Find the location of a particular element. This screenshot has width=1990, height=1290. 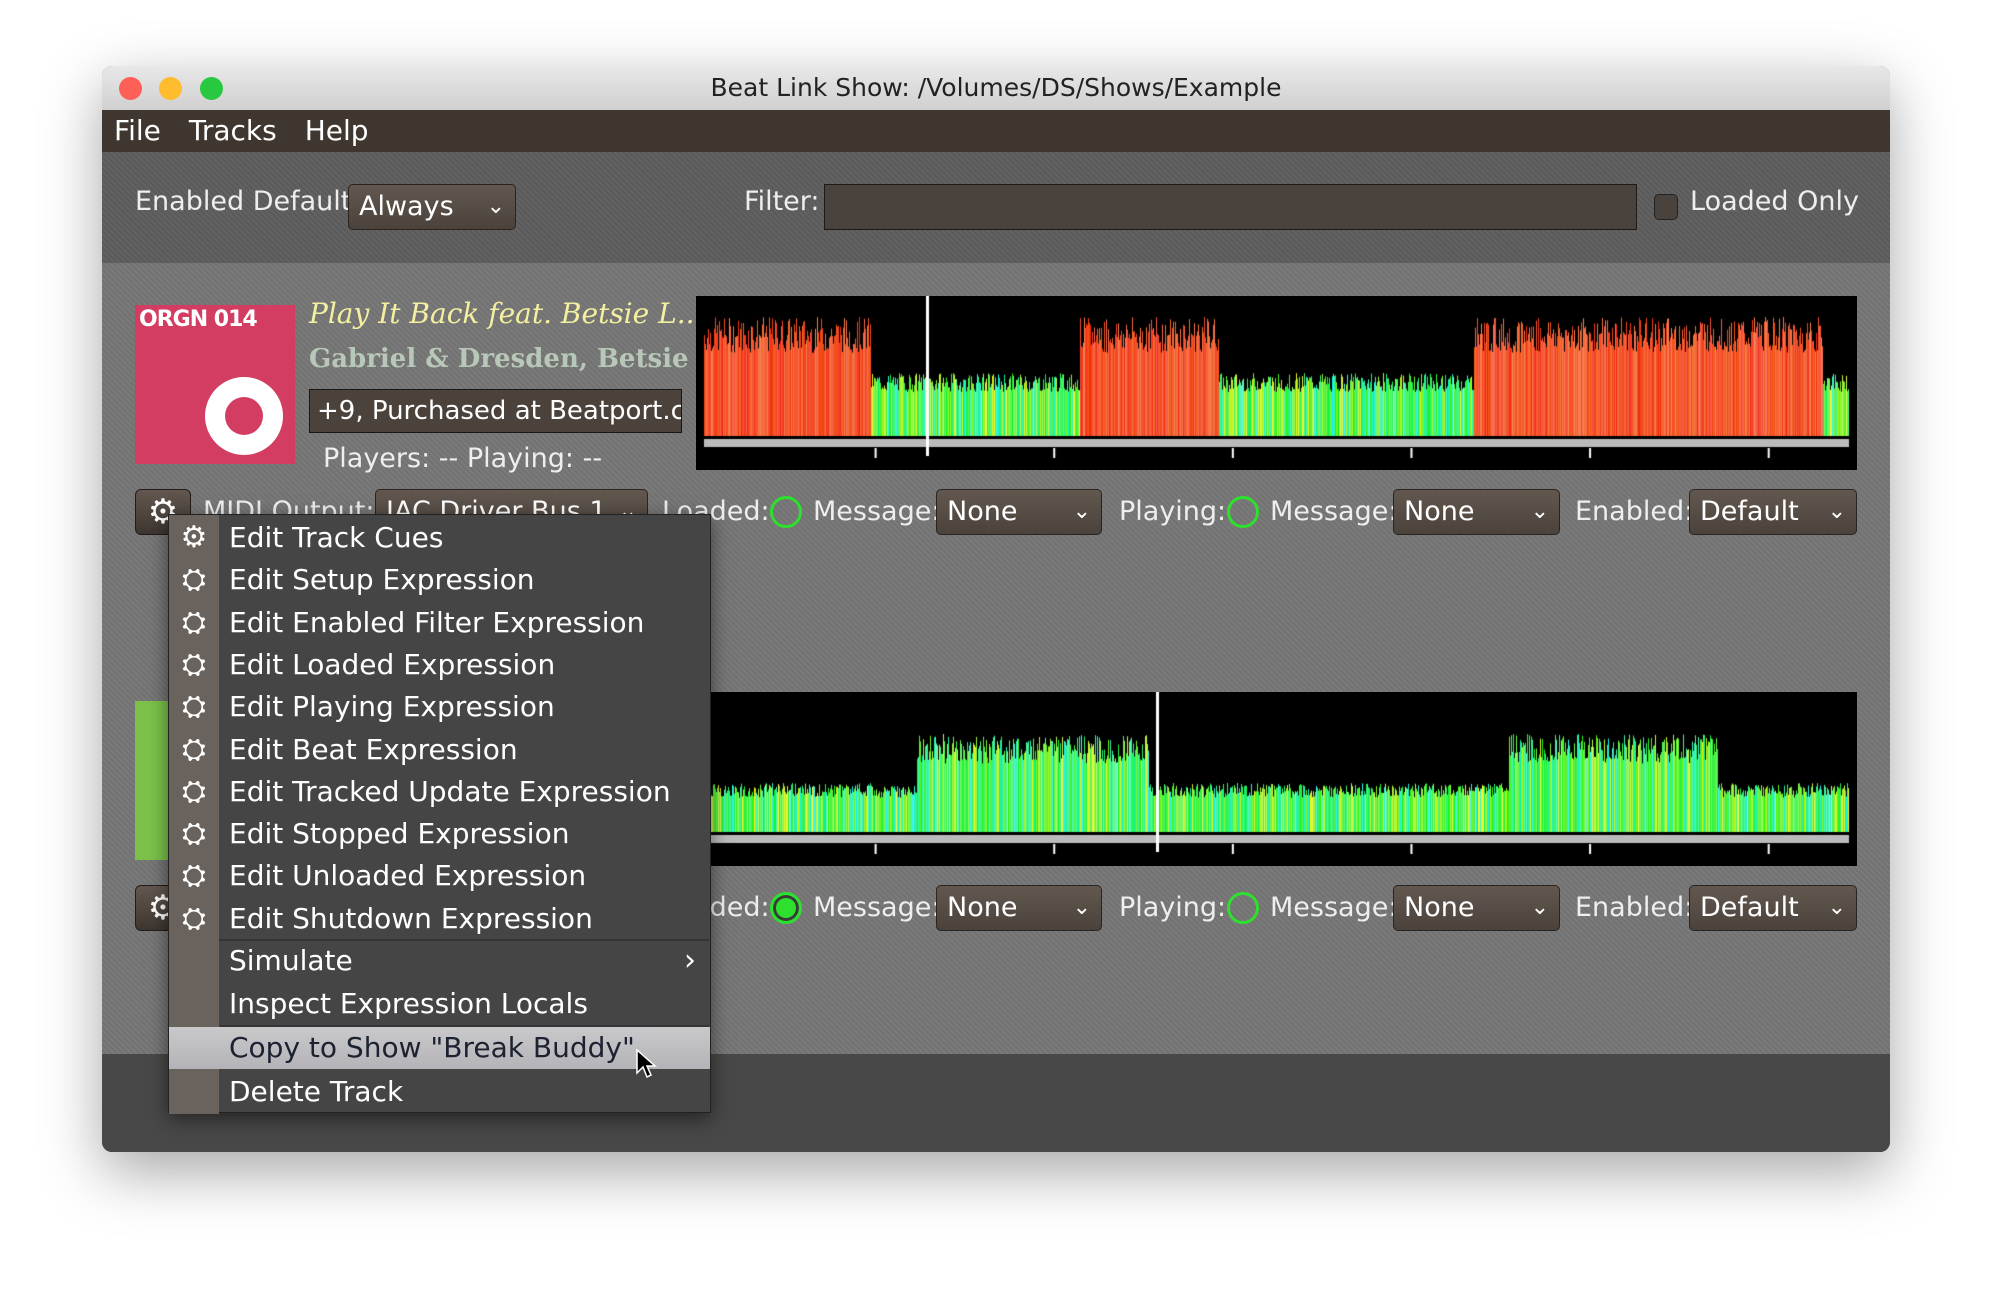

menu-item-inspect-locals: Inspect Expression Locals is located at coordinates (439, 1004).